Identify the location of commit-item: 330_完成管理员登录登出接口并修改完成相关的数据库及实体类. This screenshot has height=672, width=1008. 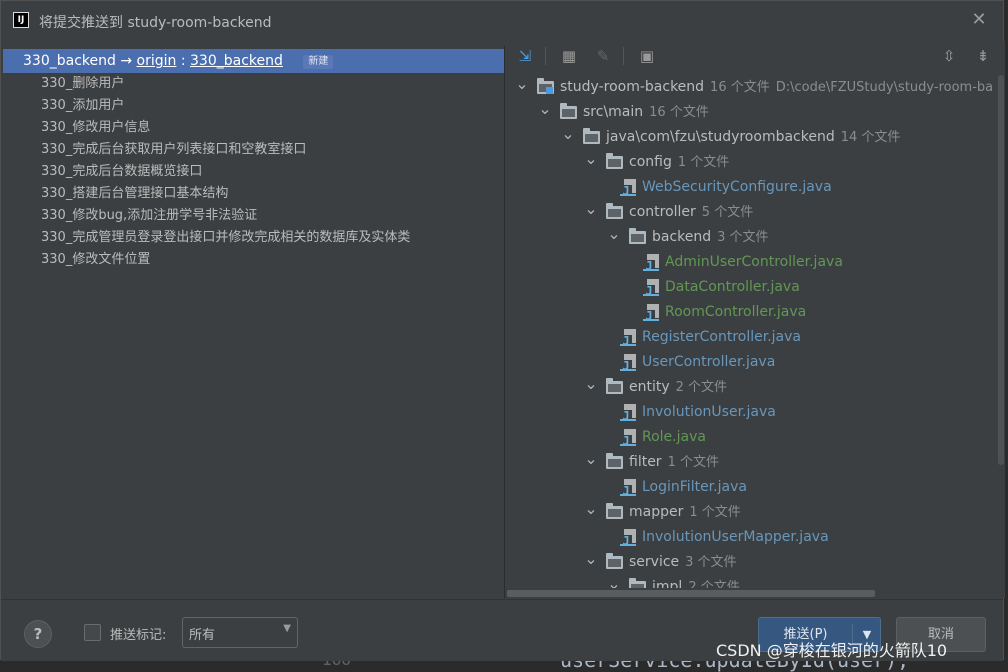
(253, 238).